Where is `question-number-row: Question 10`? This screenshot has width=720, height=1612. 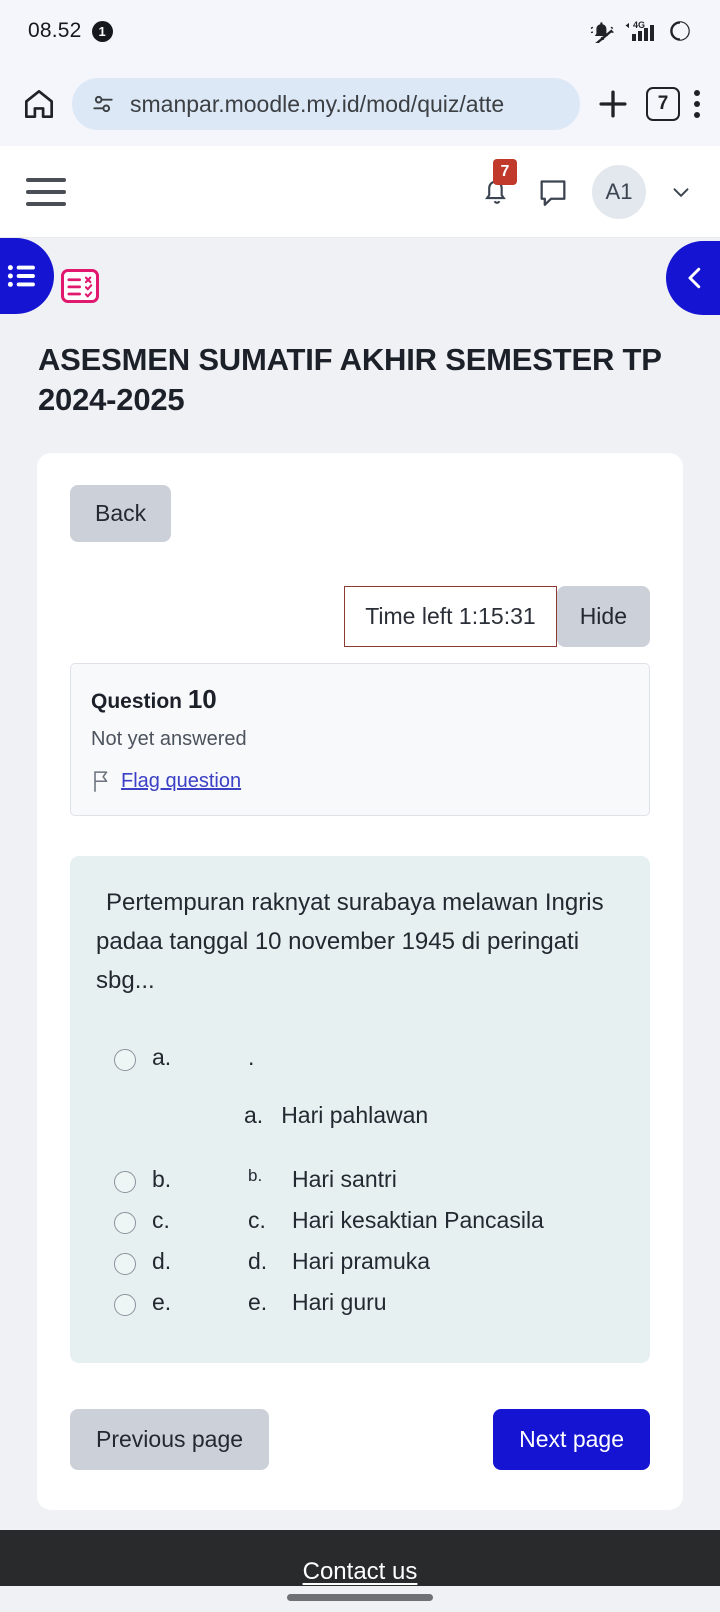 question-number-row: Question 10 is located at coordinates (360, 699).